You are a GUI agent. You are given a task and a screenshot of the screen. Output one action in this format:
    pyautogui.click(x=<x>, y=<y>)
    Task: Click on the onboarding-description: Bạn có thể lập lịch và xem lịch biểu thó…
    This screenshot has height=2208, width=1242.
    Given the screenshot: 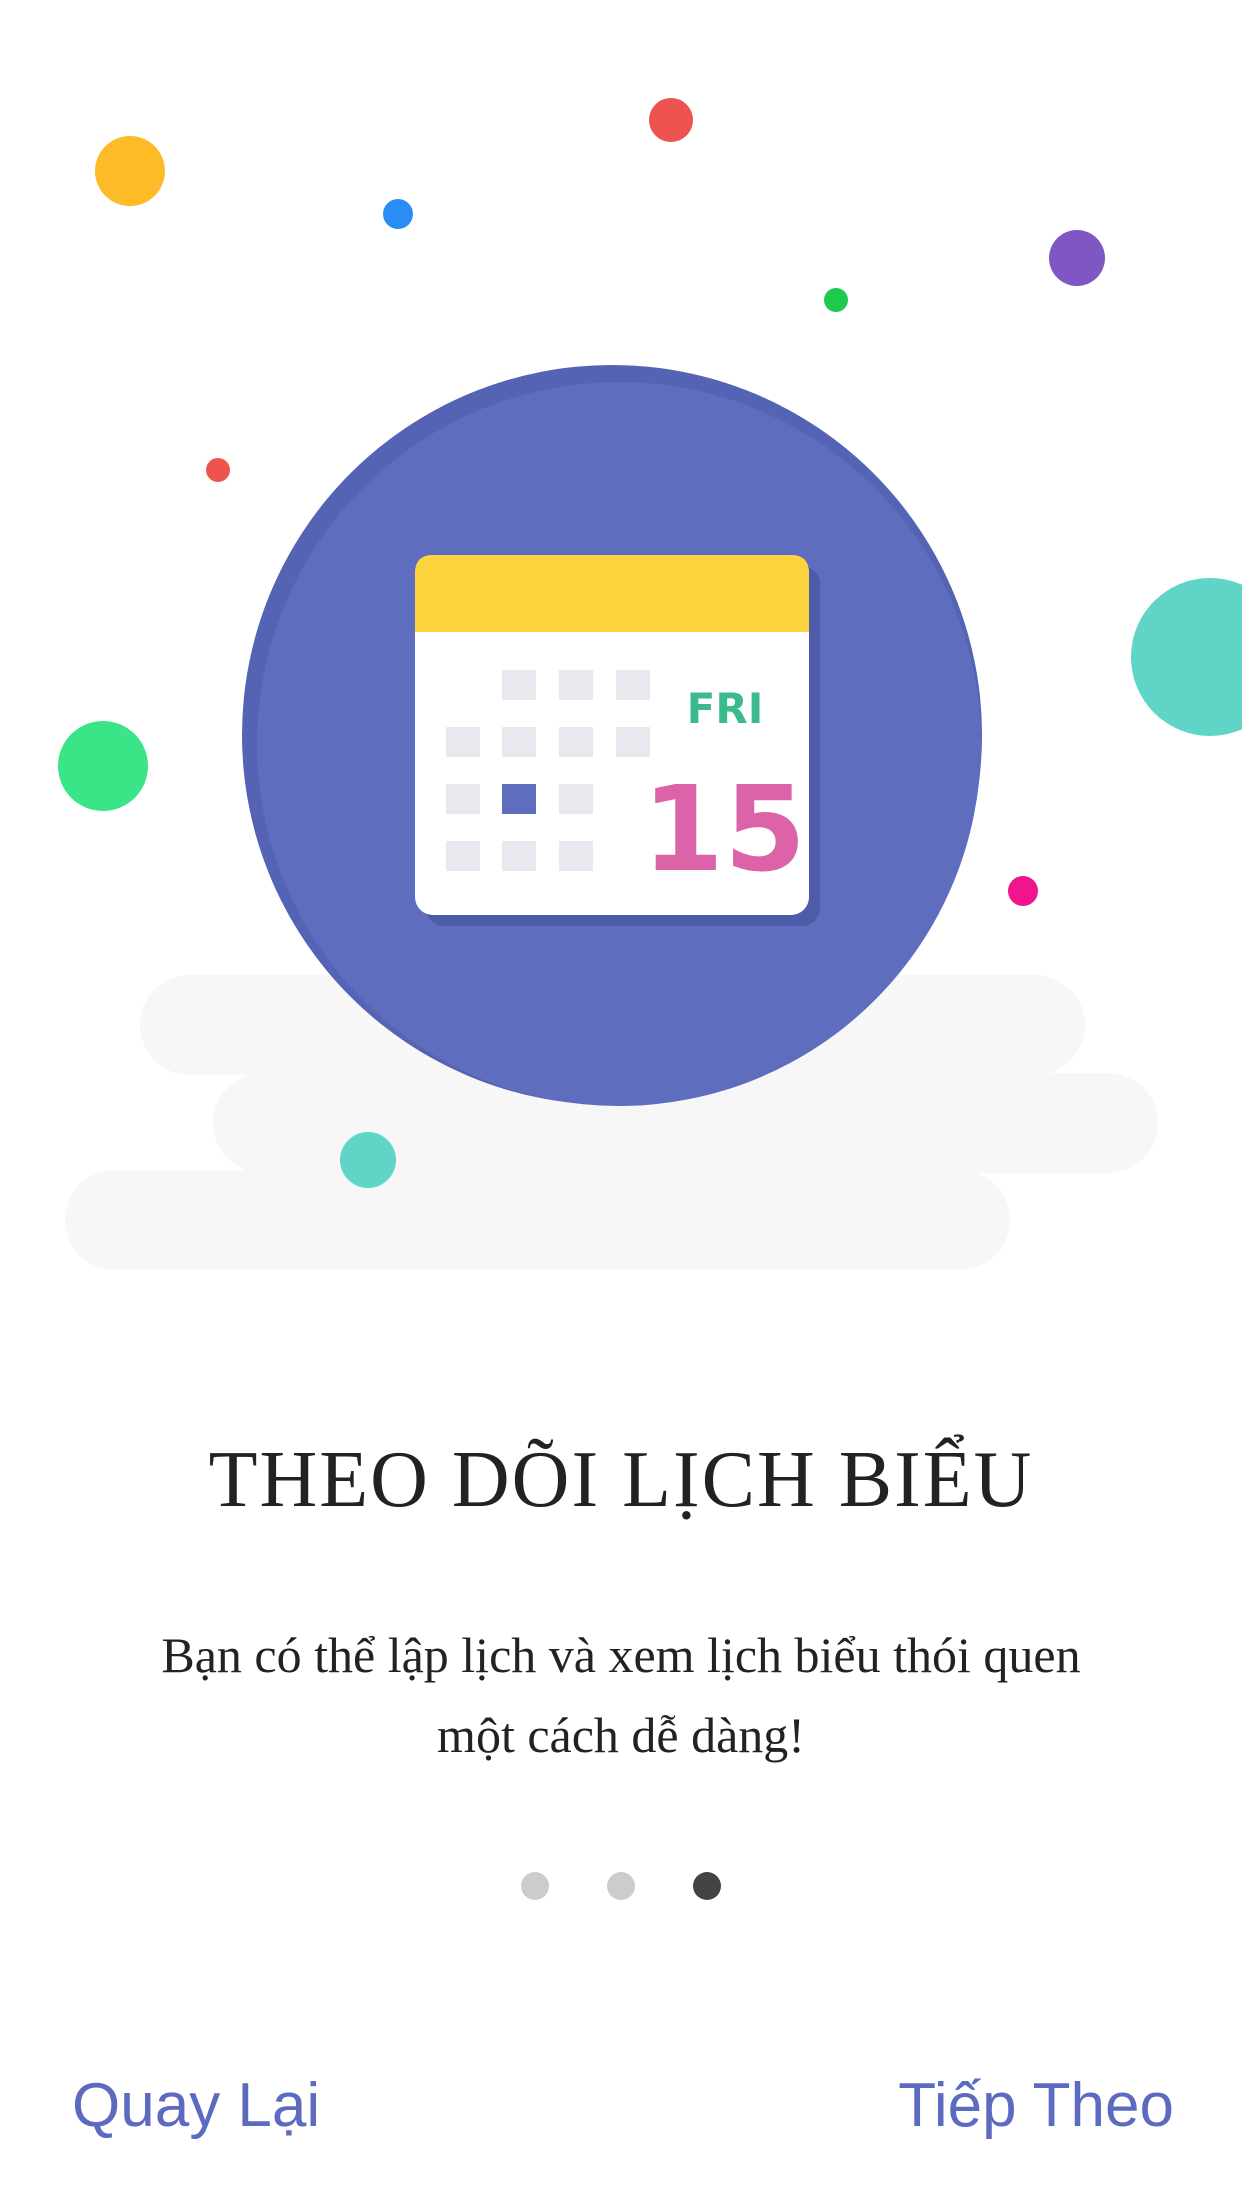 What is the action you would take?
    pyautogui.click(x=621, y=1695)
    